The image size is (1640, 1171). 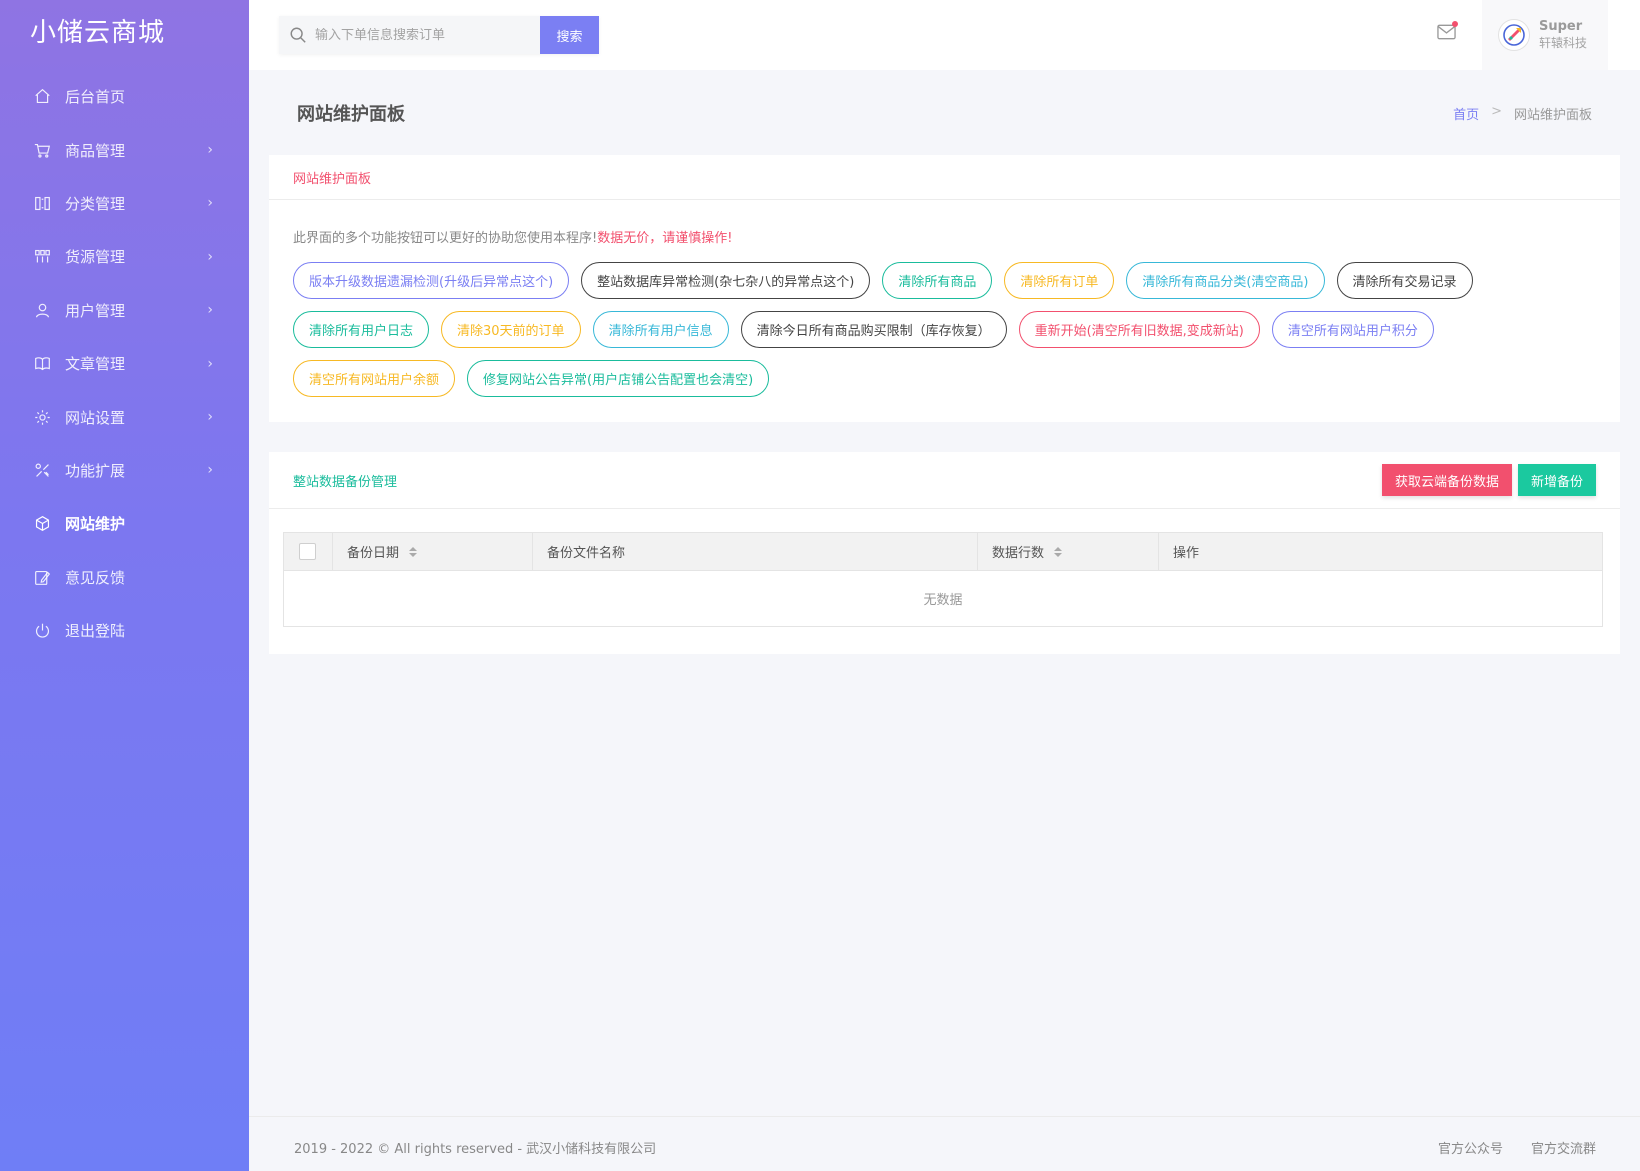 What do you see at coordinates (42, 577) in the screenshot?
I see `edit-icon` at bounding box center [42, 577].